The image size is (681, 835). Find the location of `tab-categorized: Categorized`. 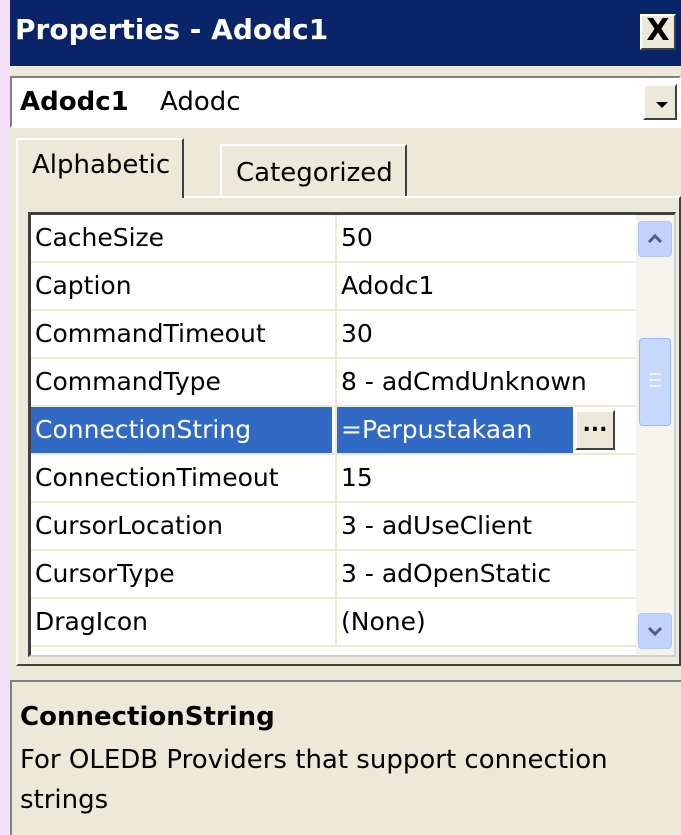

tab-categorized: Categorized is located at coordinates (313, 170).